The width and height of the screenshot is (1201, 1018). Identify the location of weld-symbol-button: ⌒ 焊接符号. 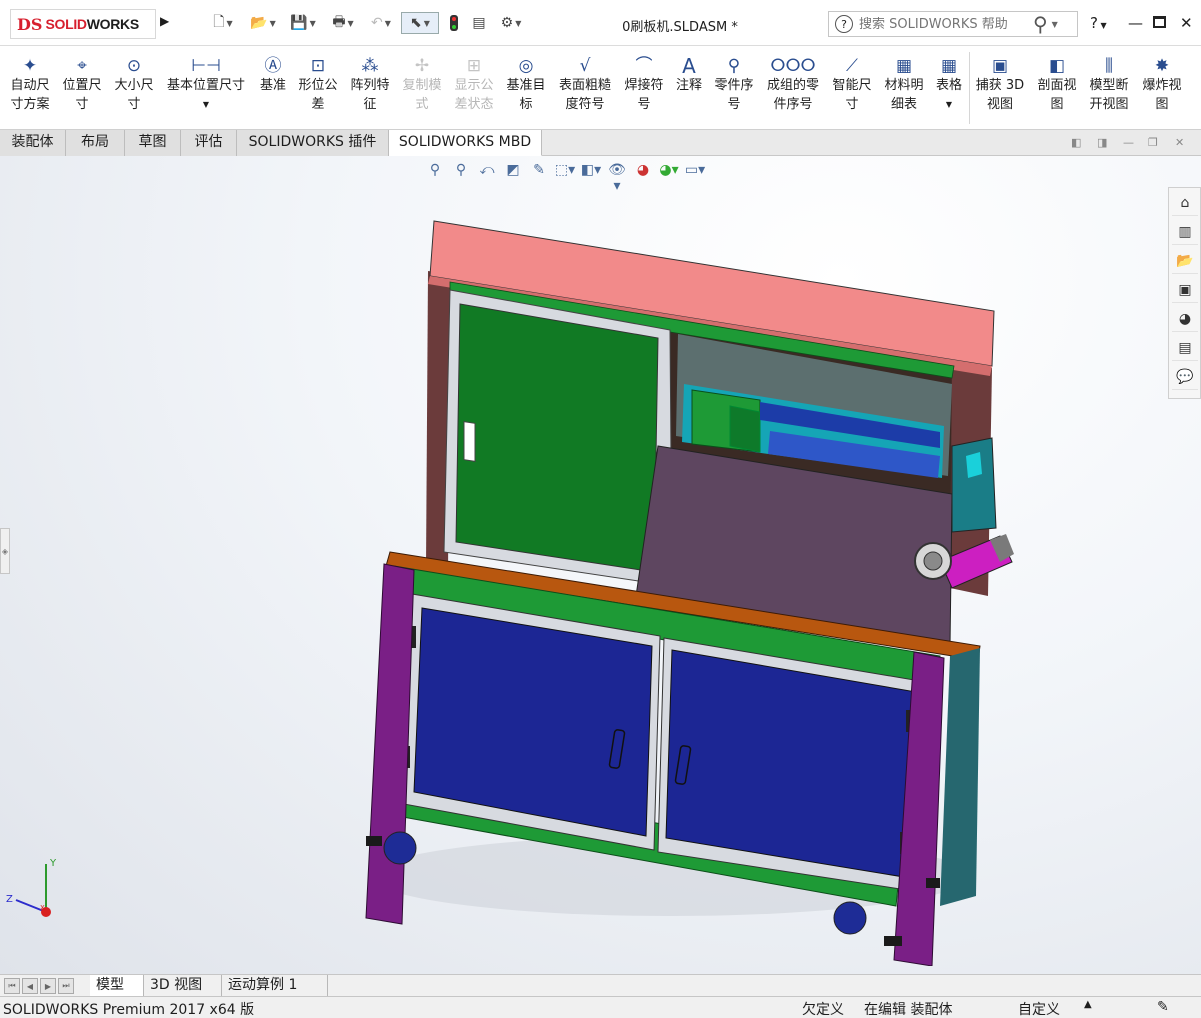
(644, 88).